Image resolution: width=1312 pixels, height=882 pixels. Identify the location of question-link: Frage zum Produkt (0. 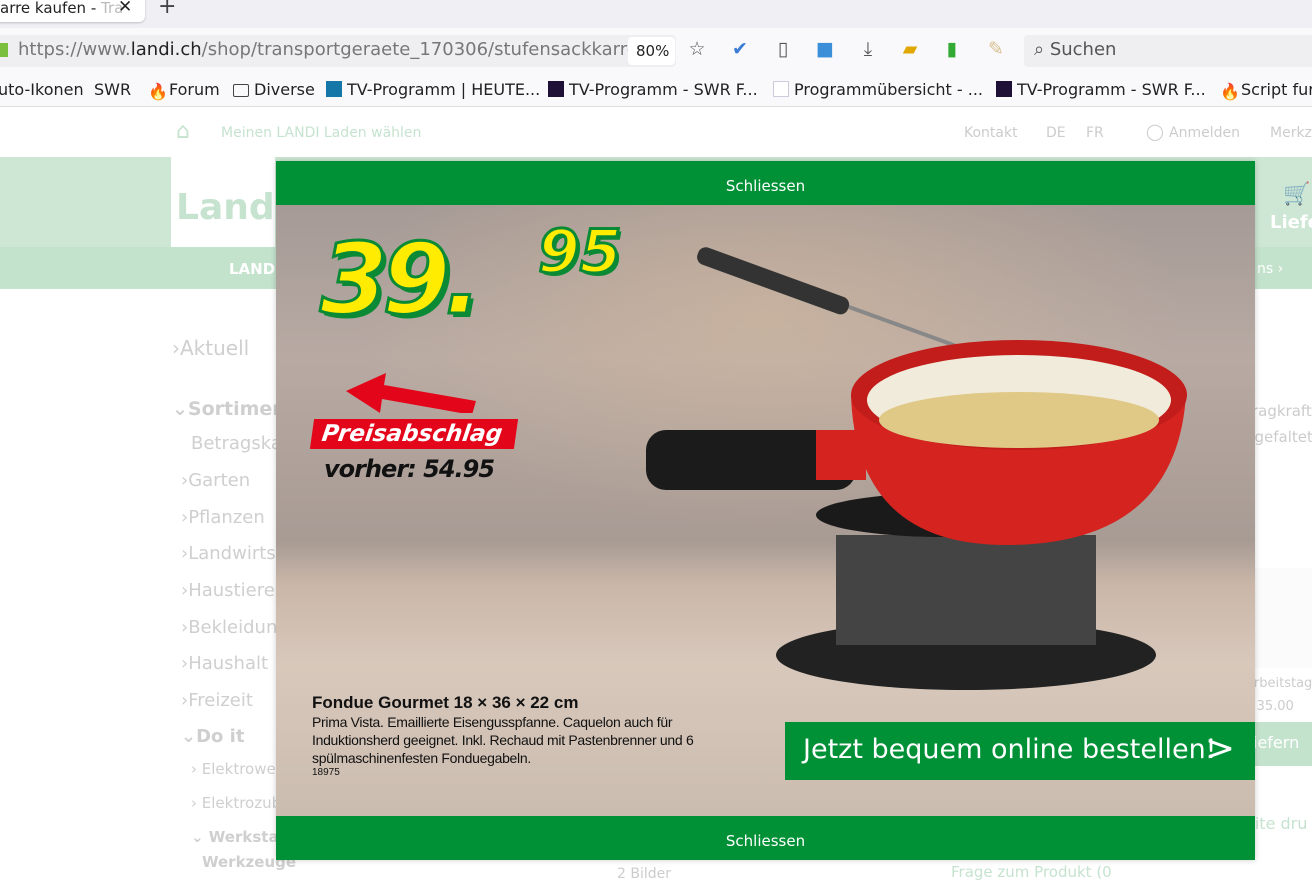
(1031, 872).